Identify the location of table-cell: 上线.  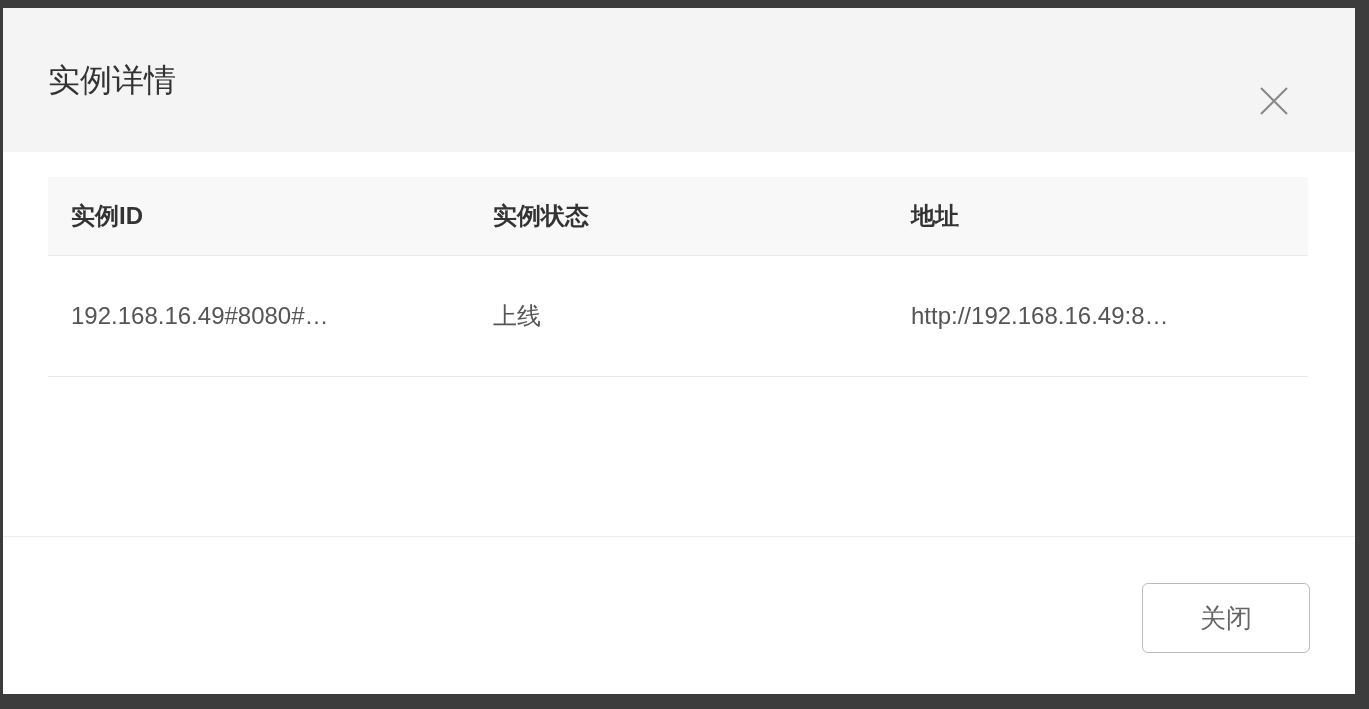
(517, 315).